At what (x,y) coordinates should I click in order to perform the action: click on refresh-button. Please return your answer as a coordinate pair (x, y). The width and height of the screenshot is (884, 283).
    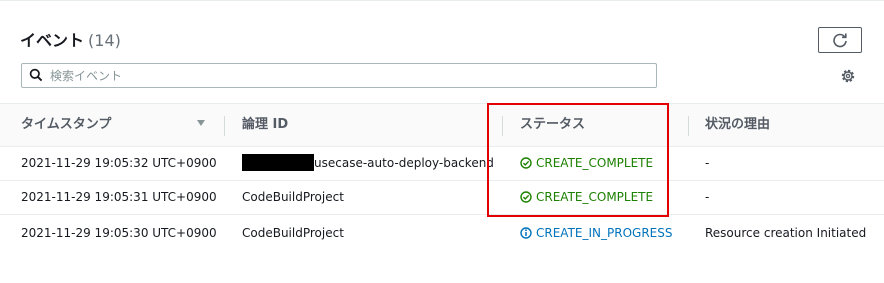
    Looking at the image, I should click on (840, 40).